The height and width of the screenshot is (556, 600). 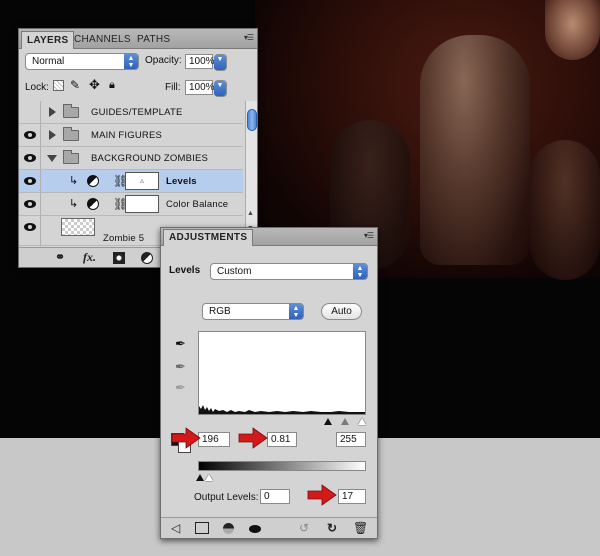 I want to click on back-arrow-icon: ◁, so click(x=175, y=528).